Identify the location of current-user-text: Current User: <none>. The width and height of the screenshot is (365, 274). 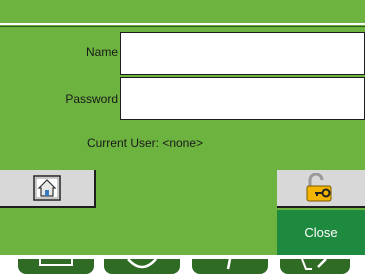
(145, 143).